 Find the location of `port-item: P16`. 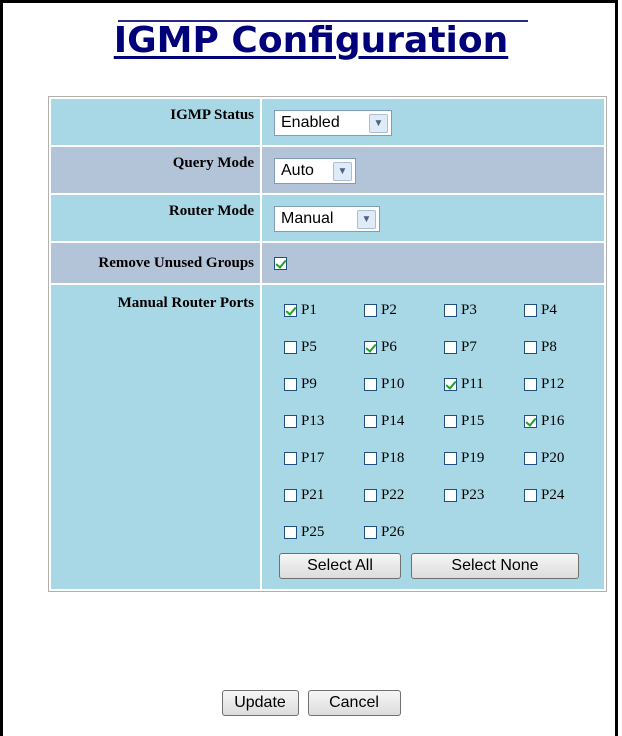

port-item: P16 is located at coordinates (564, 421).